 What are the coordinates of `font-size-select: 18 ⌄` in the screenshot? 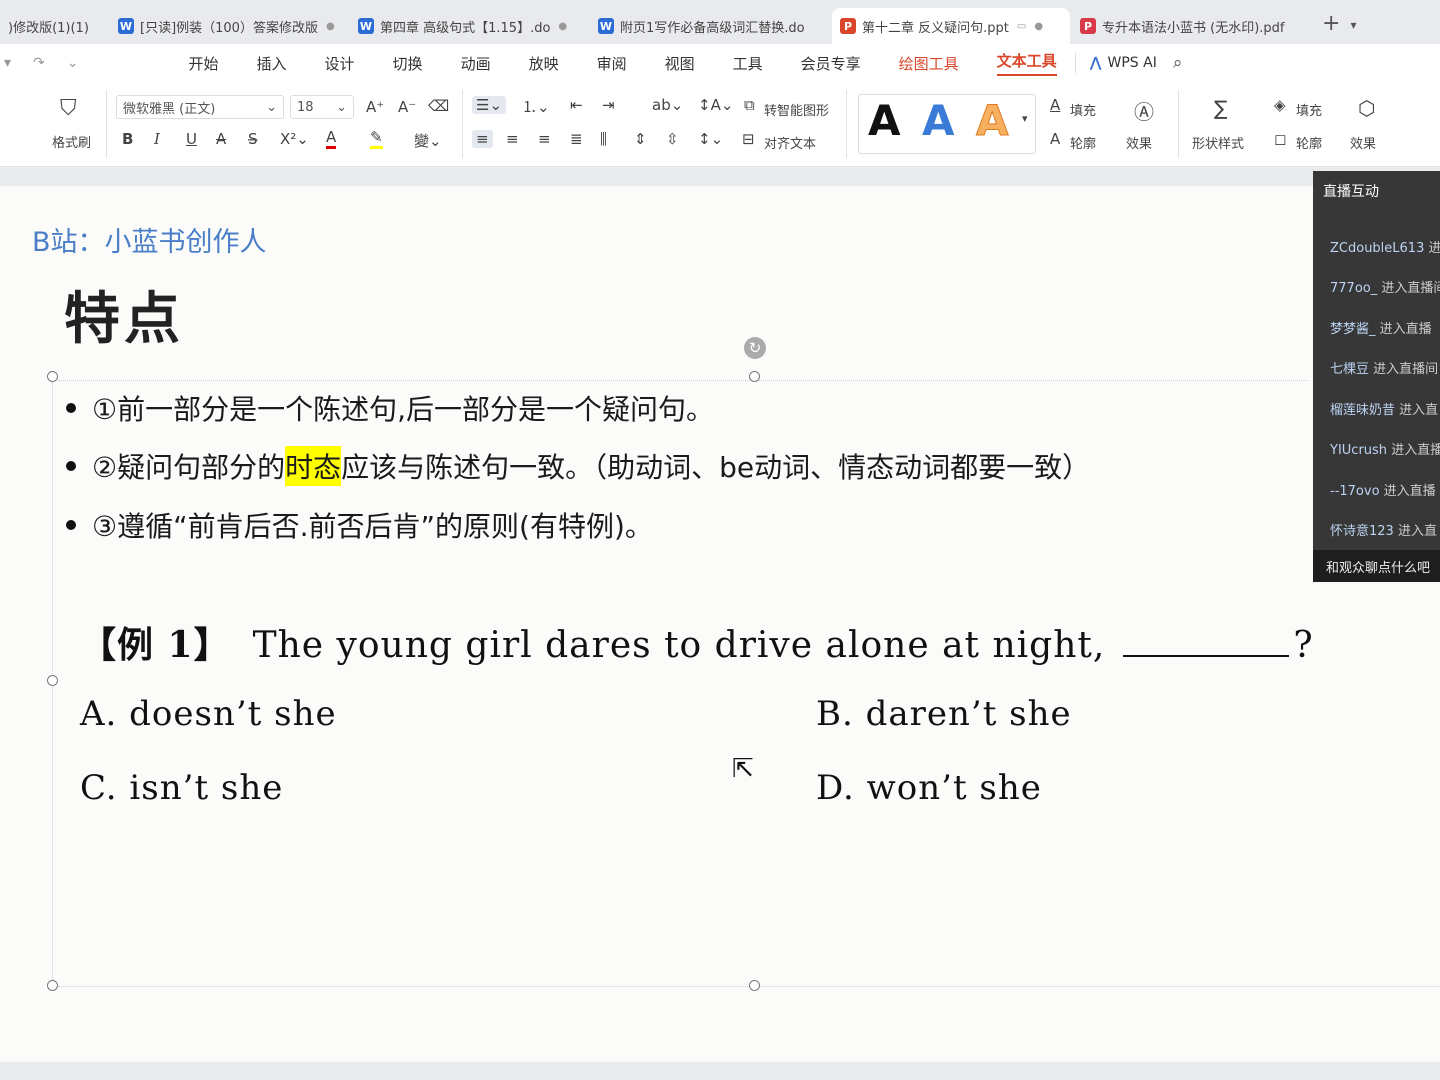 It's located at (322, 107).